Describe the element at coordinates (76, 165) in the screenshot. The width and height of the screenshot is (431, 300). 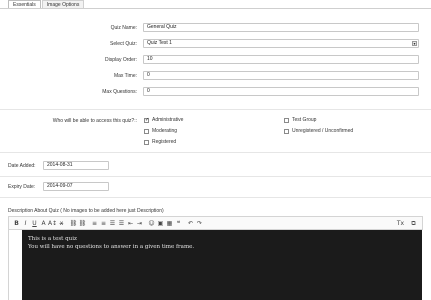
I see `date-added-input: 2014-08-31` at that location.